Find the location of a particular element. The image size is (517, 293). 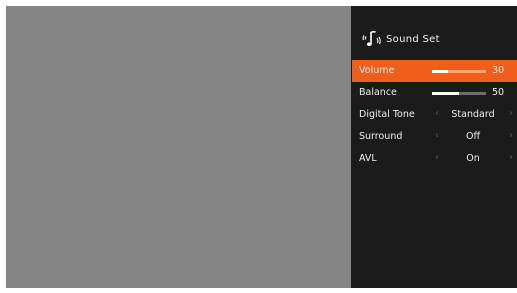

balance-slider is located at coordinates (459, 93).